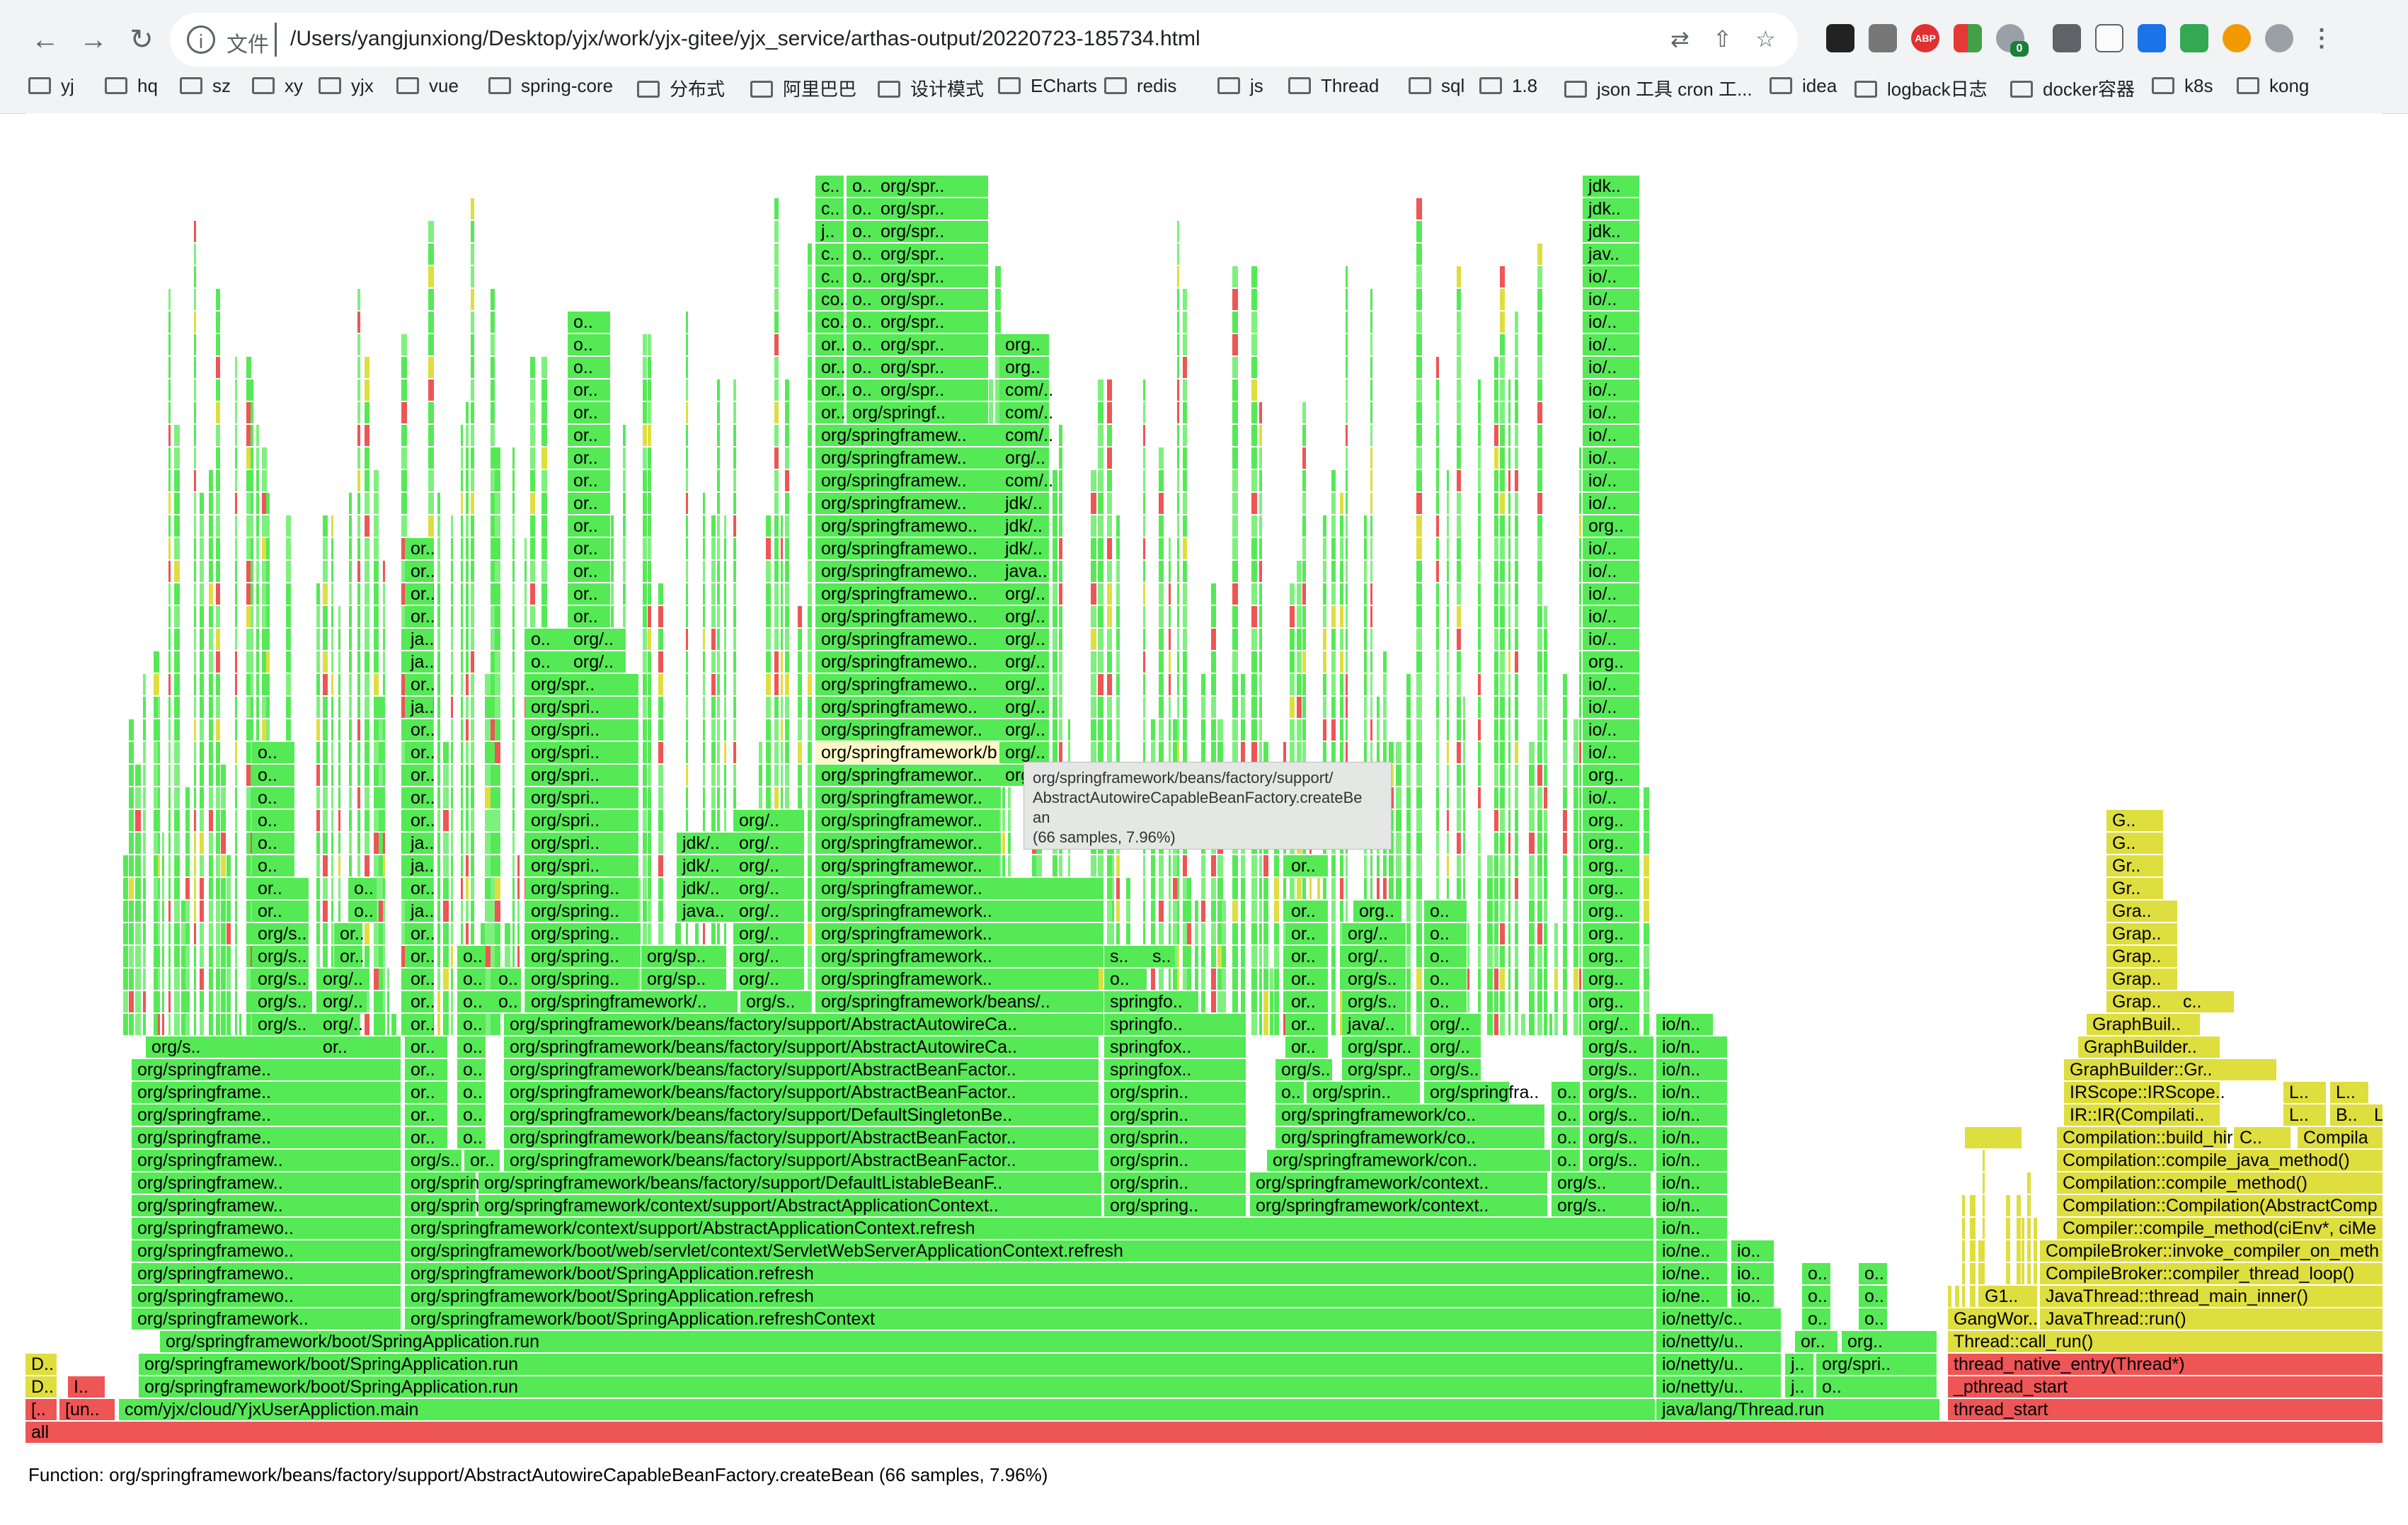 This screenshot has height=1525, width=2408. Describe the element at coordinates (1691, 1251) in the screenshot. I see `flame-frame: io/ne..` at that location.